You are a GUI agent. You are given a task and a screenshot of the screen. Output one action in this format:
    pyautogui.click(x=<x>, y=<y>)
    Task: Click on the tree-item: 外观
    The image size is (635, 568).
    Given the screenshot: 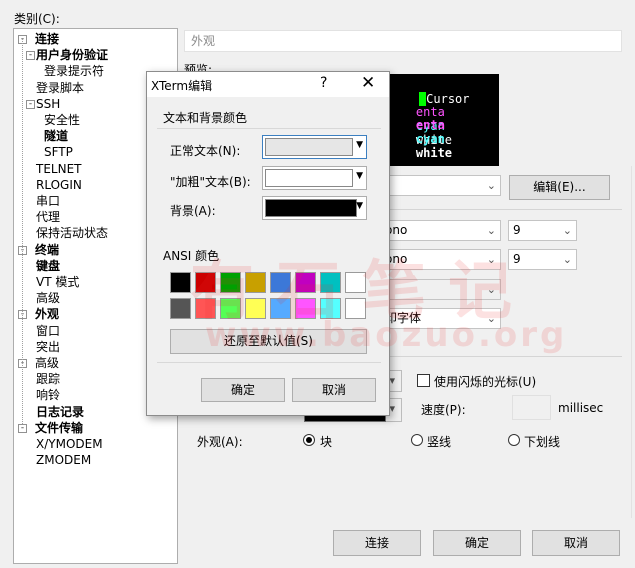 What is the action you would take?
    pyautogui.click(x=47, y=314)
    